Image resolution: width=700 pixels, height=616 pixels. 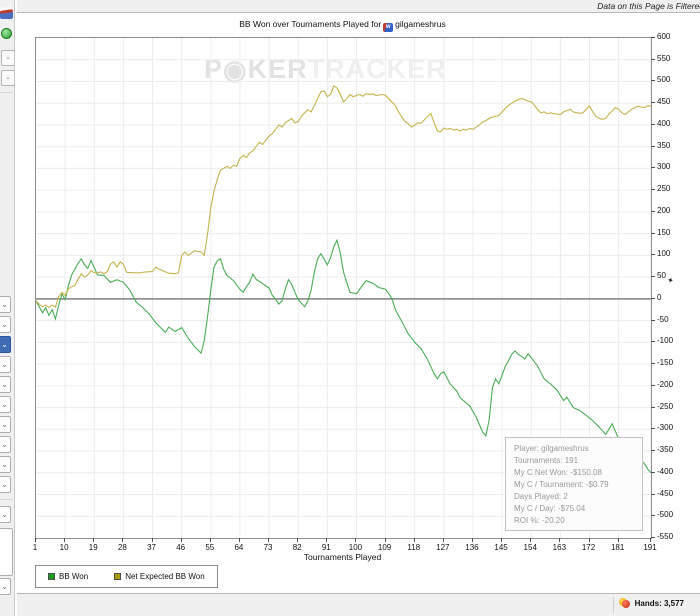 What do you see at coordinates (5, 344) in the screenshot?
I see `filter-dropdown-stub-selected: ⌄` at bounding box center [5, 344].